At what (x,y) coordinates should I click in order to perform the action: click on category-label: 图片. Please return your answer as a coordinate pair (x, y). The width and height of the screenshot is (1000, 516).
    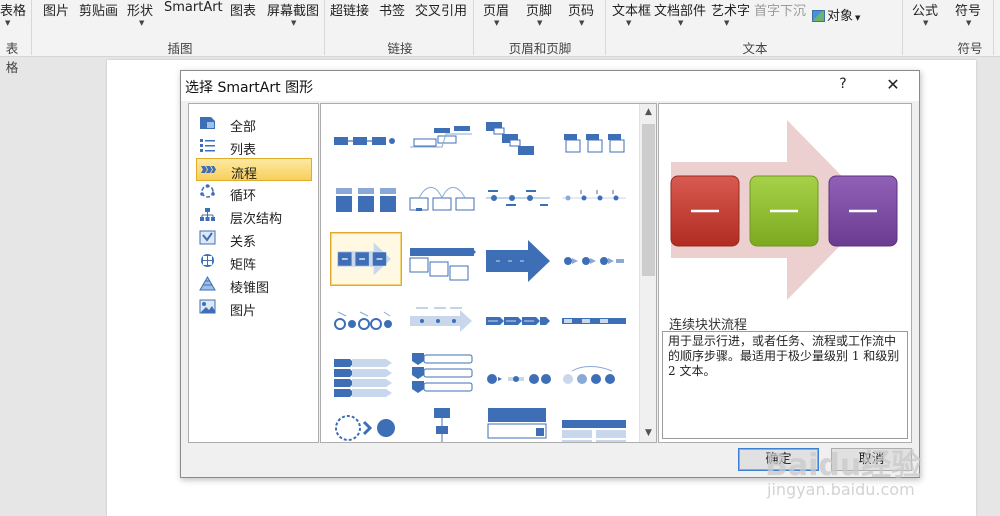
    Looking at the image, I should click on (243, 311).